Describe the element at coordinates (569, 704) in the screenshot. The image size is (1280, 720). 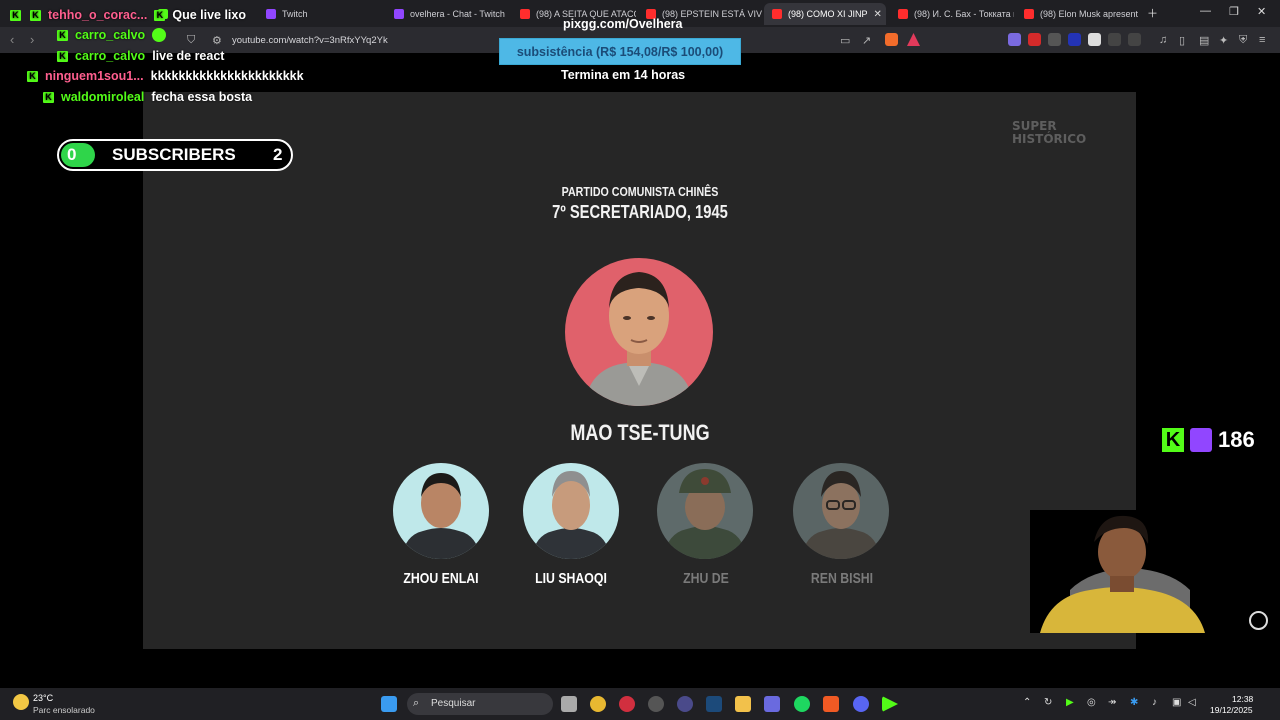
I see `task-view-icon` at that location.